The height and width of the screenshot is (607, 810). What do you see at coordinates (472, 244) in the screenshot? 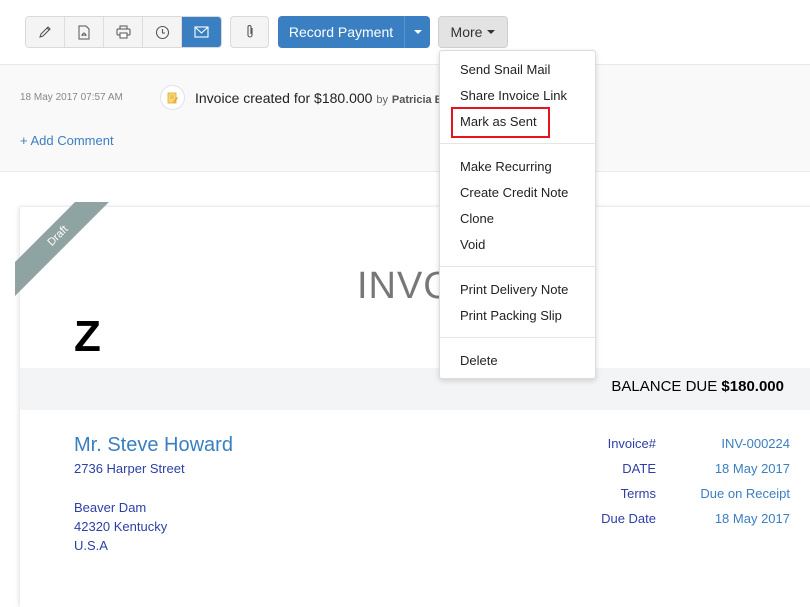
I see `menu-item-void: Void` at bounding box center [472, 244].